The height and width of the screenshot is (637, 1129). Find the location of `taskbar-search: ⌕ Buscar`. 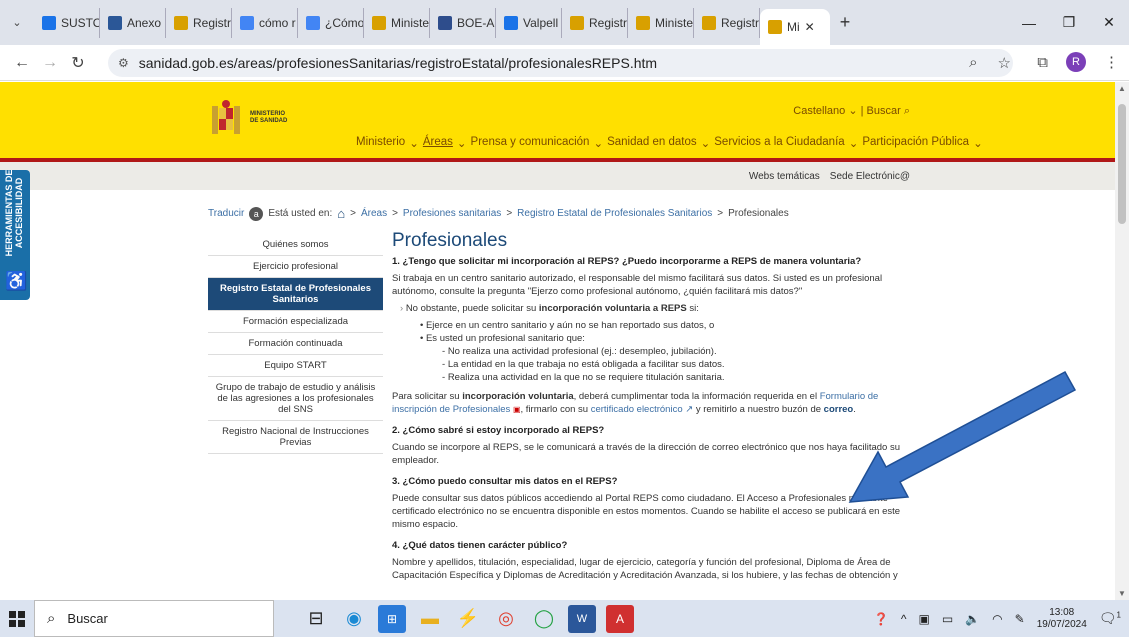

taskbar-search: ⌕ Buscar is located at coordinates (154, 618).